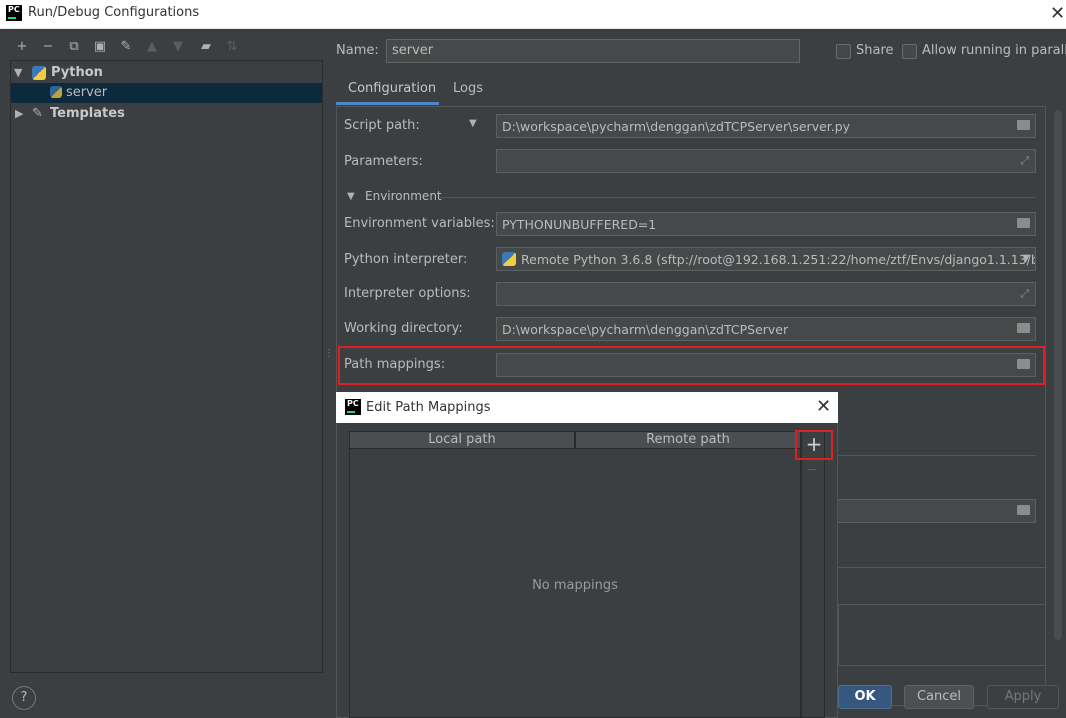  I want to click on apply-button: Apply, so click(1023, 697).